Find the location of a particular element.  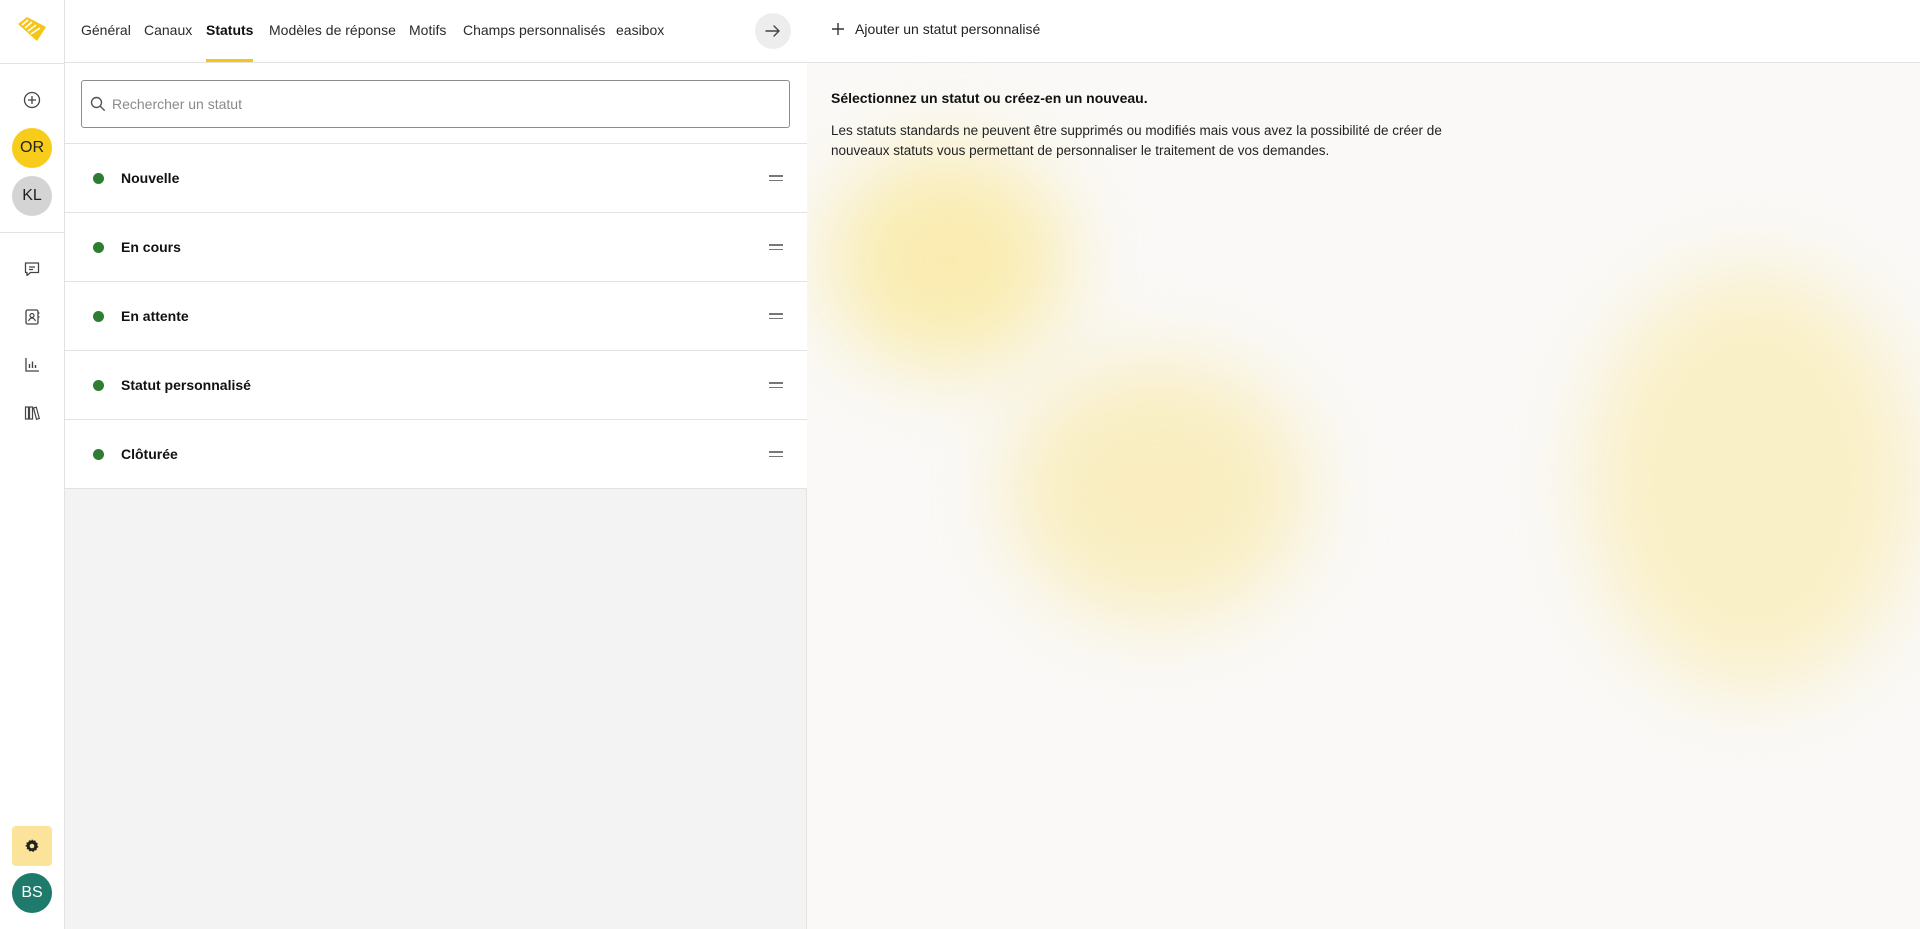

status-row-en-attente: En attente is located at coordinates (436, 316).